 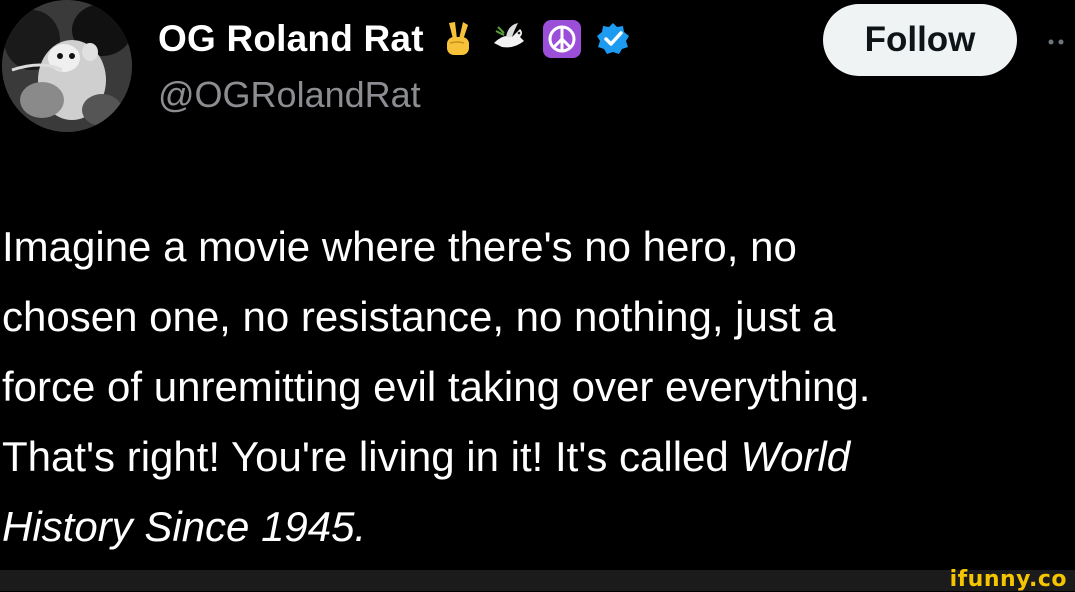 I want to click on watermark-bar, so click(x=537, y=580).